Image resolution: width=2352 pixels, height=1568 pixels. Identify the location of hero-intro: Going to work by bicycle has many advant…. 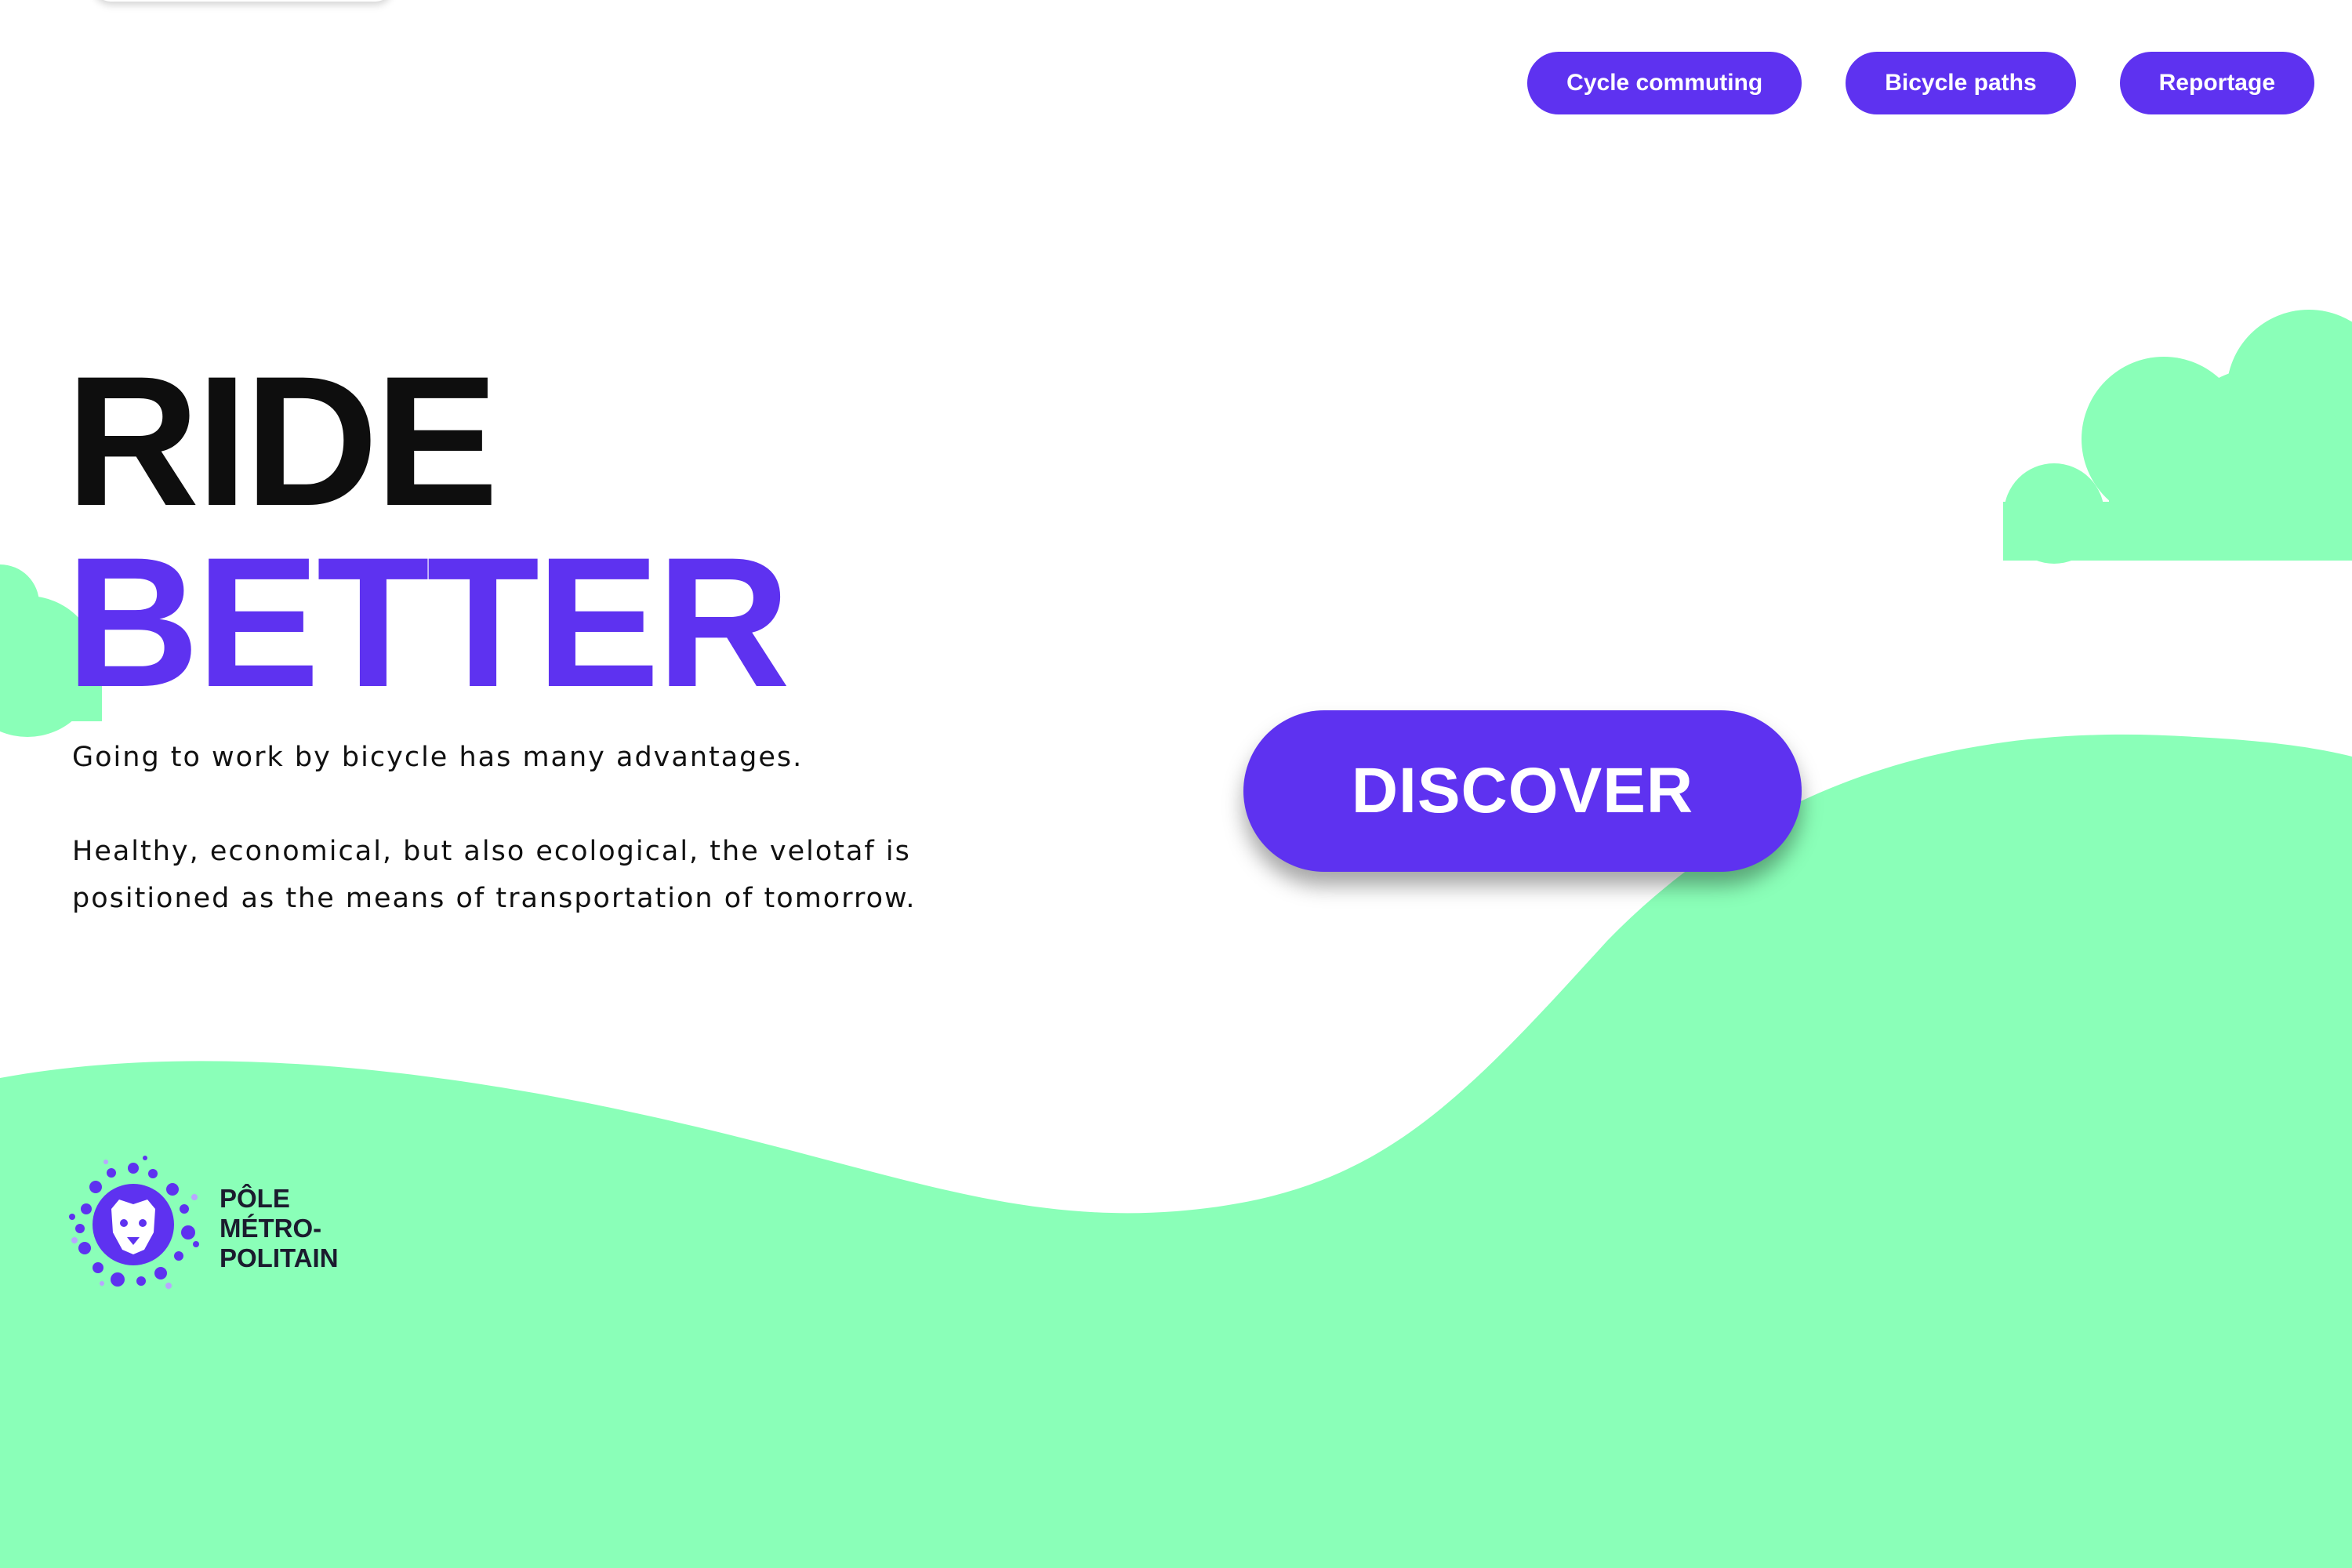
(503, 828).